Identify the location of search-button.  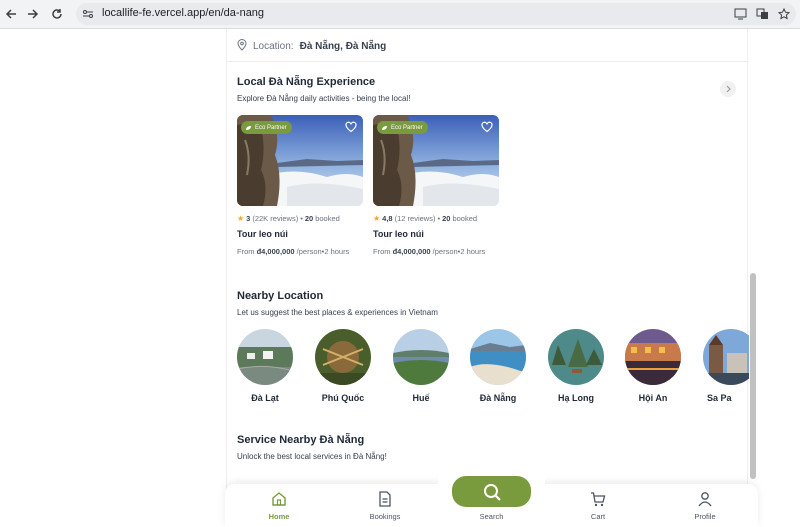
(491, 491).